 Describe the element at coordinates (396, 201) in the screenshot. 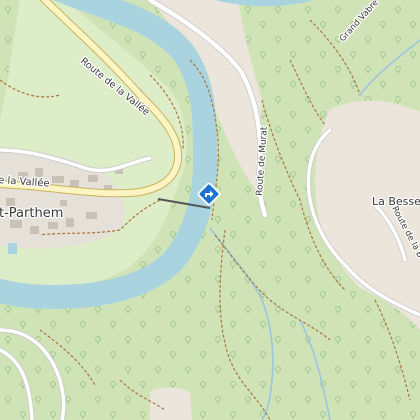

I see `label-la-besse: La Besse` at that location.